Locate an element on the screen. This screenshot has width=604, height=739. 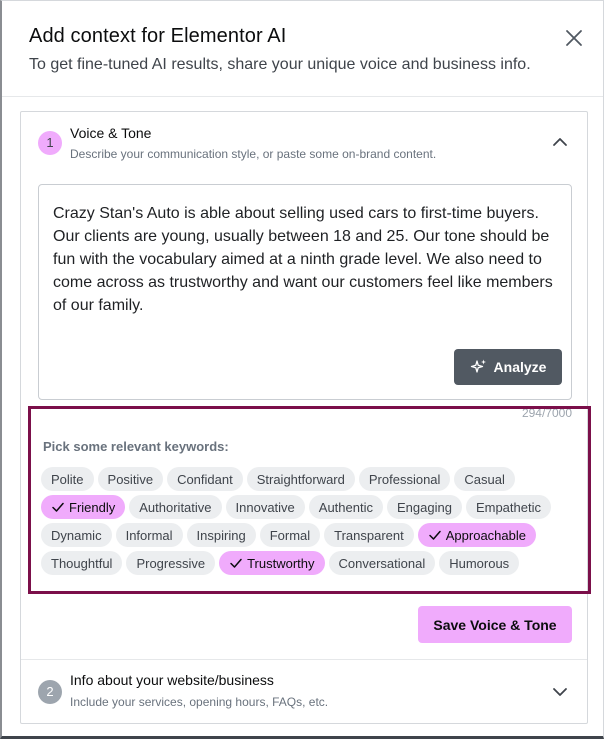
keyword-chip-label: Professional is located at coordinates (404, 479).